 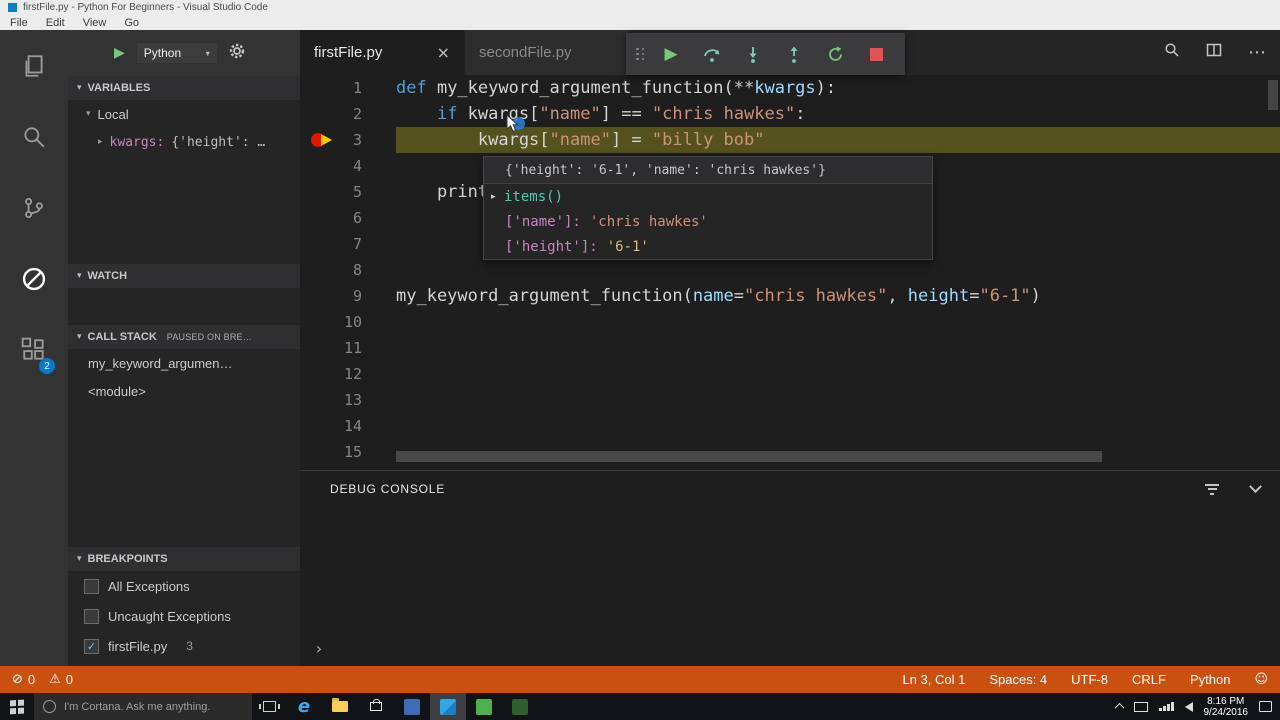 What do you see at coordinates (712, 54) in the screenshot?
I see `step-over-button` at bounding box center [712, 54].